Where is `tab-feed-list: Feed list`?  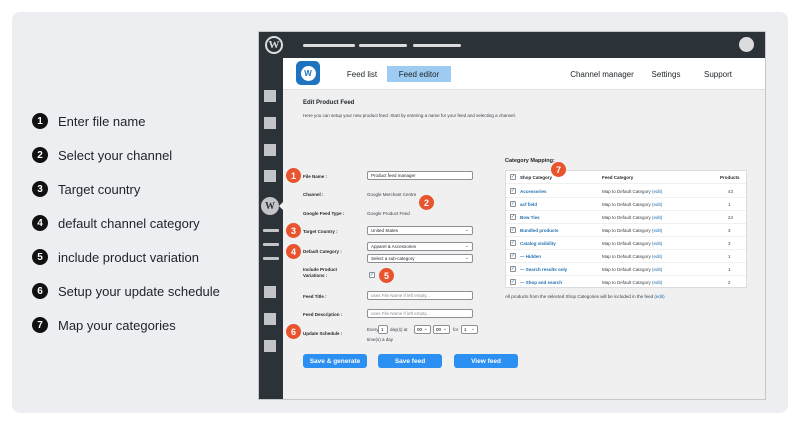
tab-feed-list: Feed list is located at coordinates (362, 74).